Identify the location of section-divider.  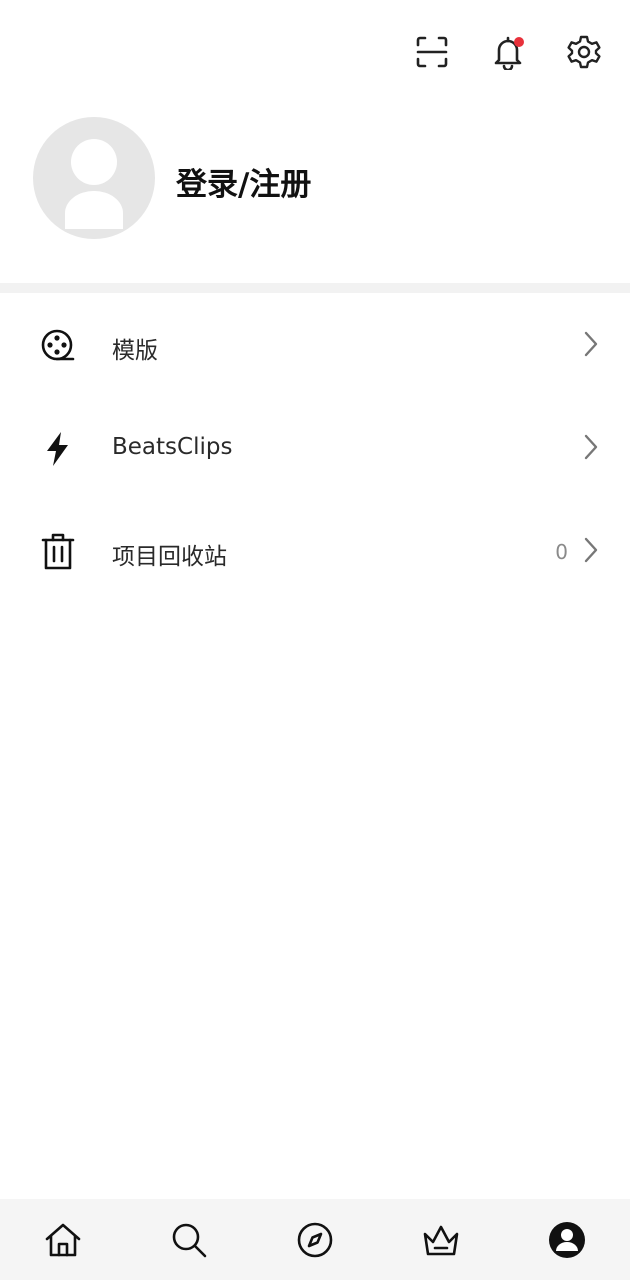
(315, 288).